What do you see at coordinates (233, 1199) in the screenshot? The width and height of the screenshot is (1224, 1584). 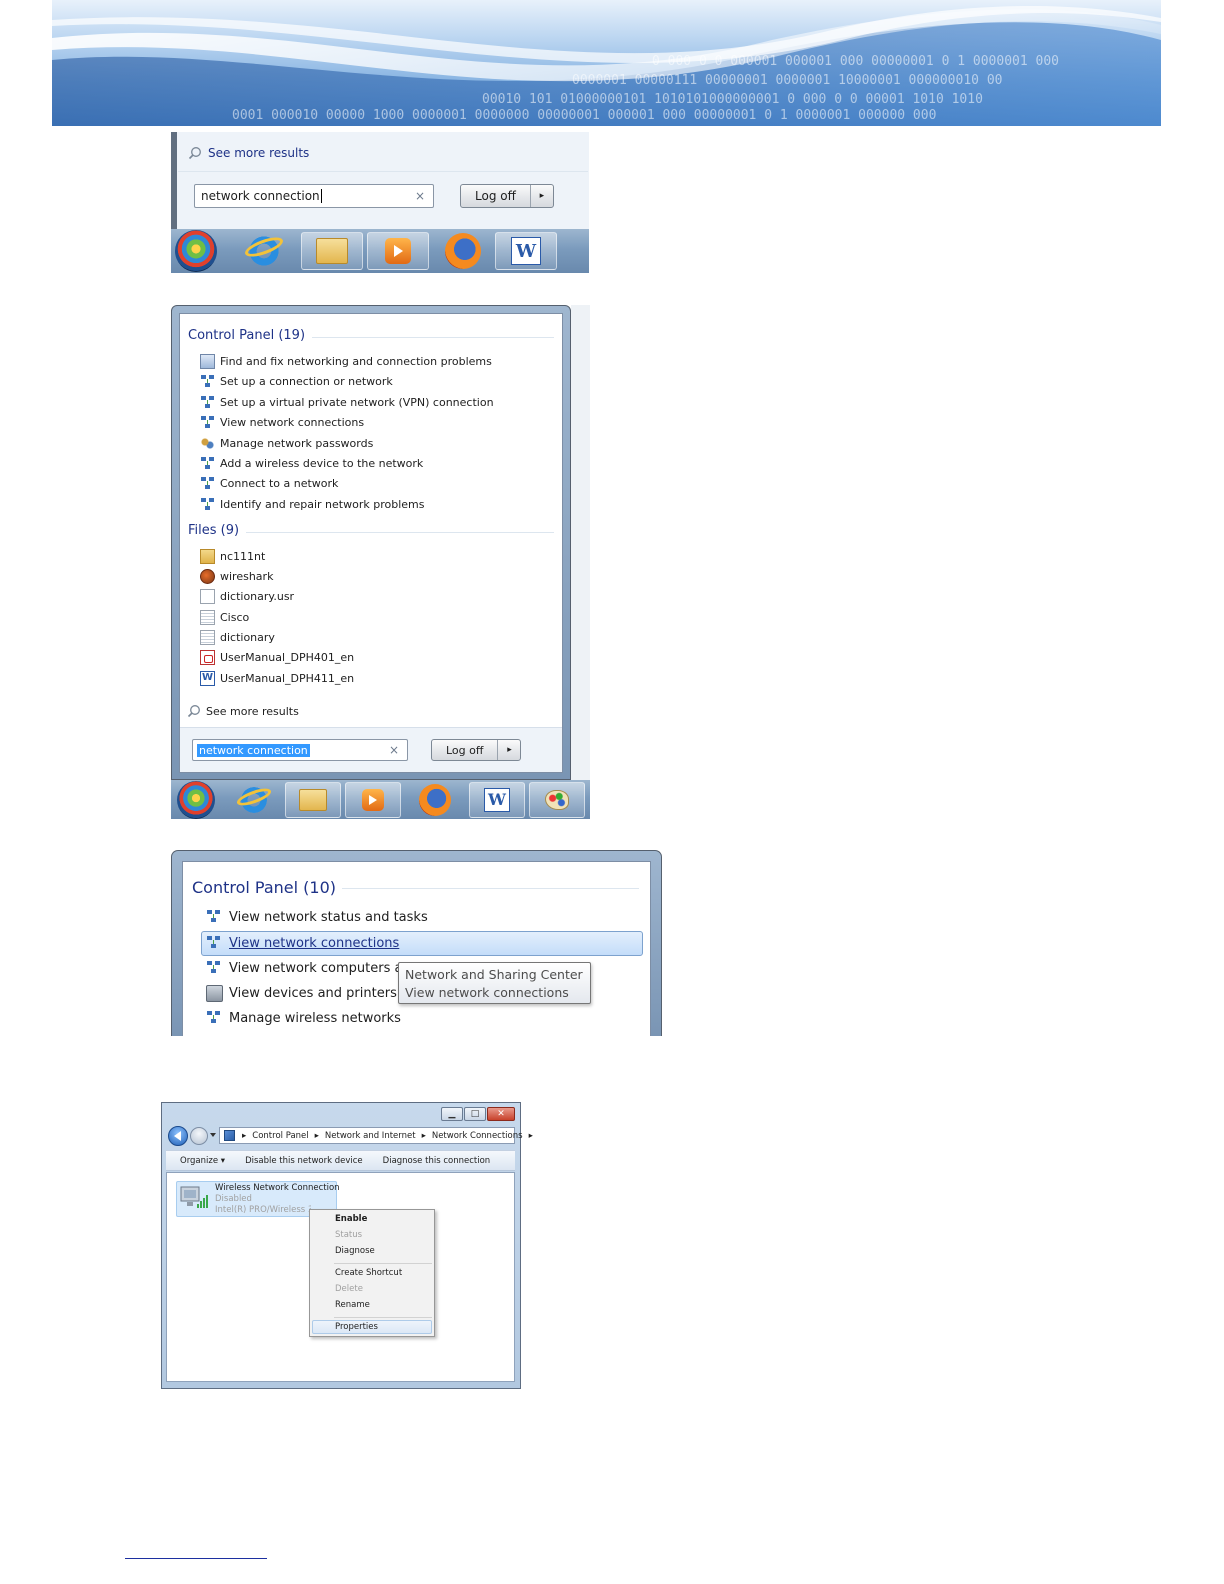 I see `connection-status: Disabled` at bounding box center [233, 1199].